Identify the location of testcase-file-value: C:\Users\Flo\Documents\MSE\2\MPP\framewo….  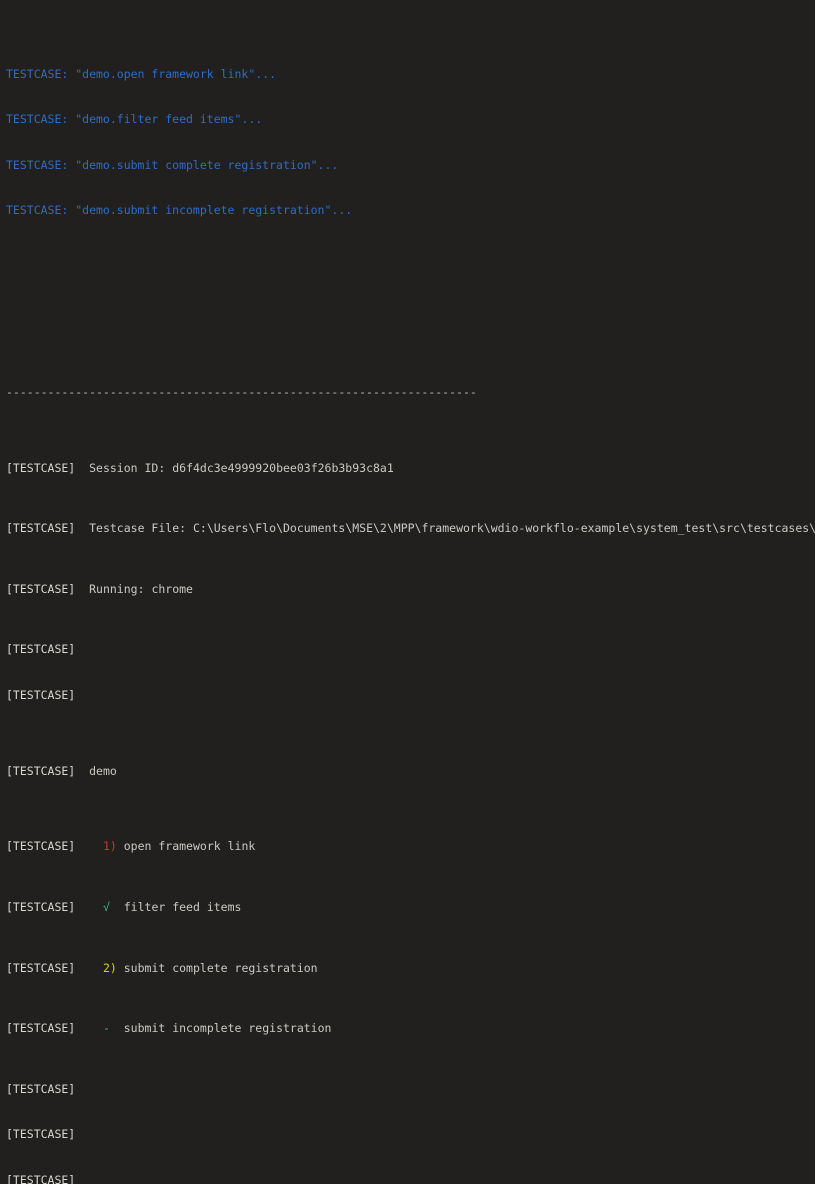
(503, 528).